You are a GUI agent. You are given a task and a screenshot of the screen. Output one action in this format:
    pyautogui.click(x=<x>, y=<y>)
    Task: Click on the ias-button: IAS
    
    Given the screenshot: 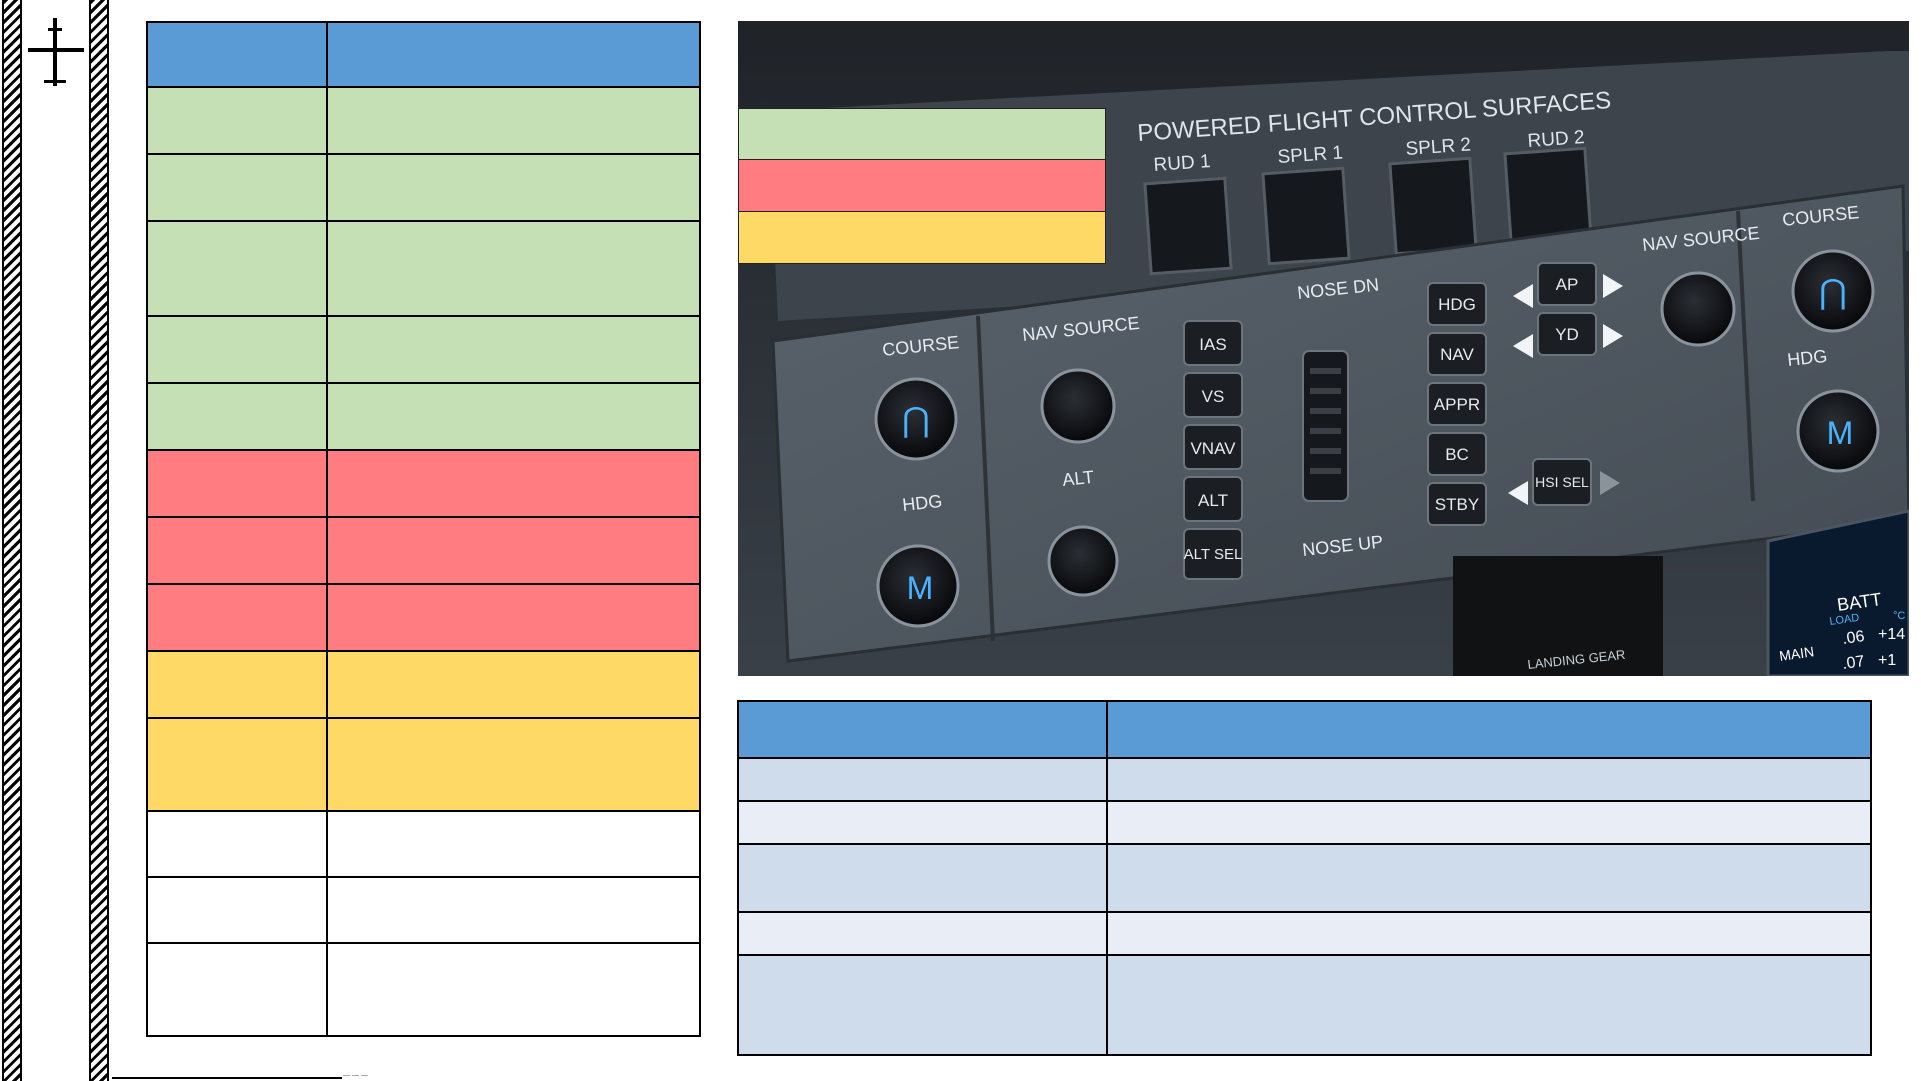 What is the action you would take?
    pyautogui.click(x=1213, y=343)
    